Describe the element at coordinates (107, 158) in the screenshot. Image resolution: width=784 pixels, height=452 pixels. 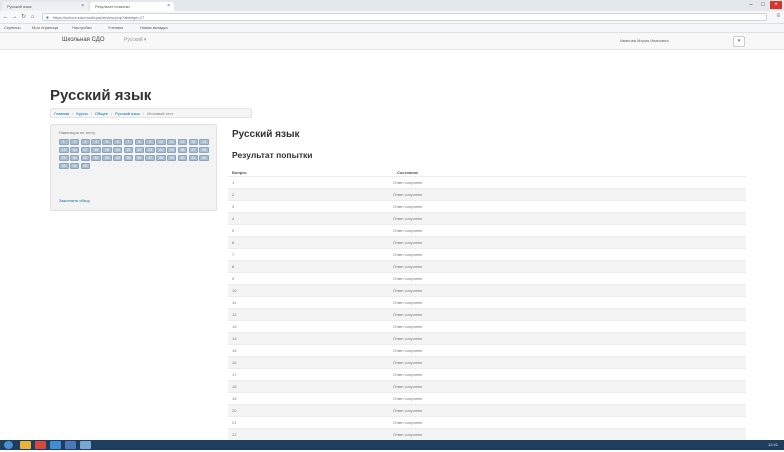
I see `question-nav-button: 33` at that location.